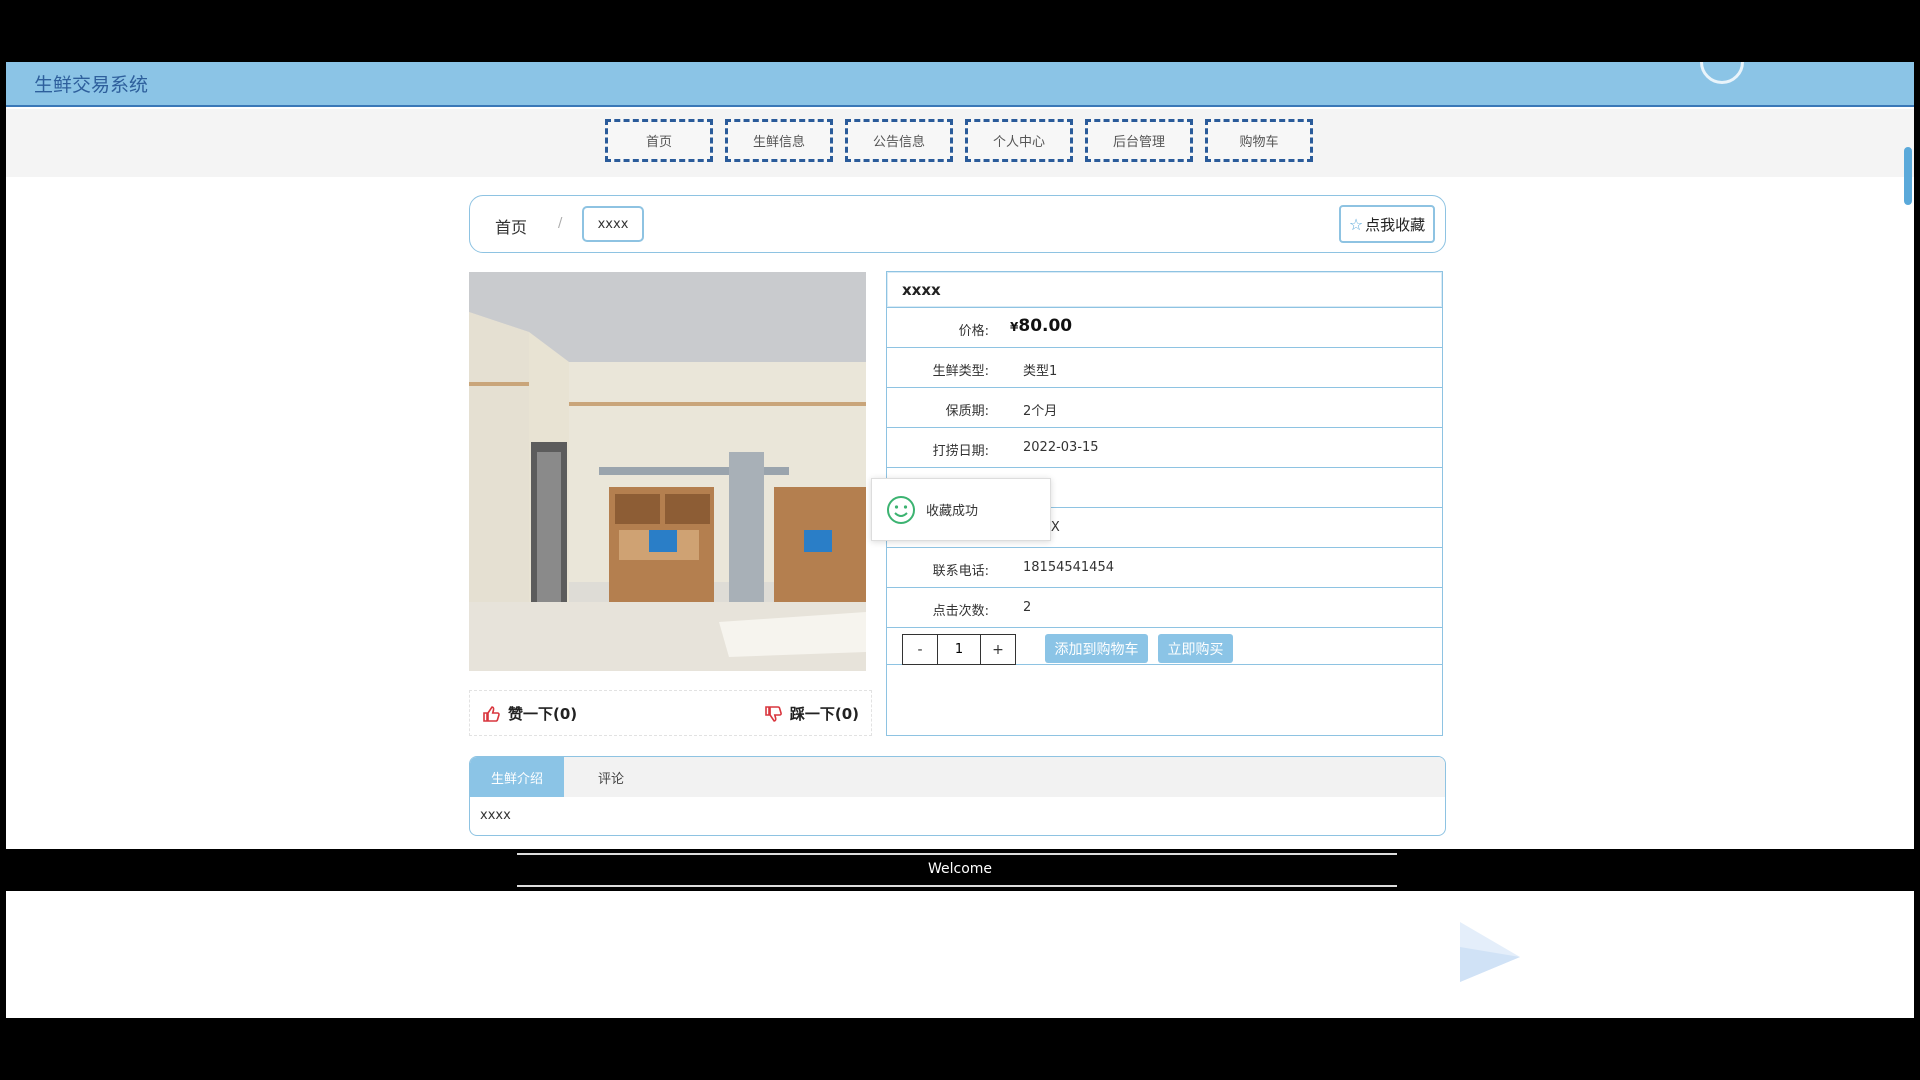  I want to click on info-label: 价格:, so click(973, 331).